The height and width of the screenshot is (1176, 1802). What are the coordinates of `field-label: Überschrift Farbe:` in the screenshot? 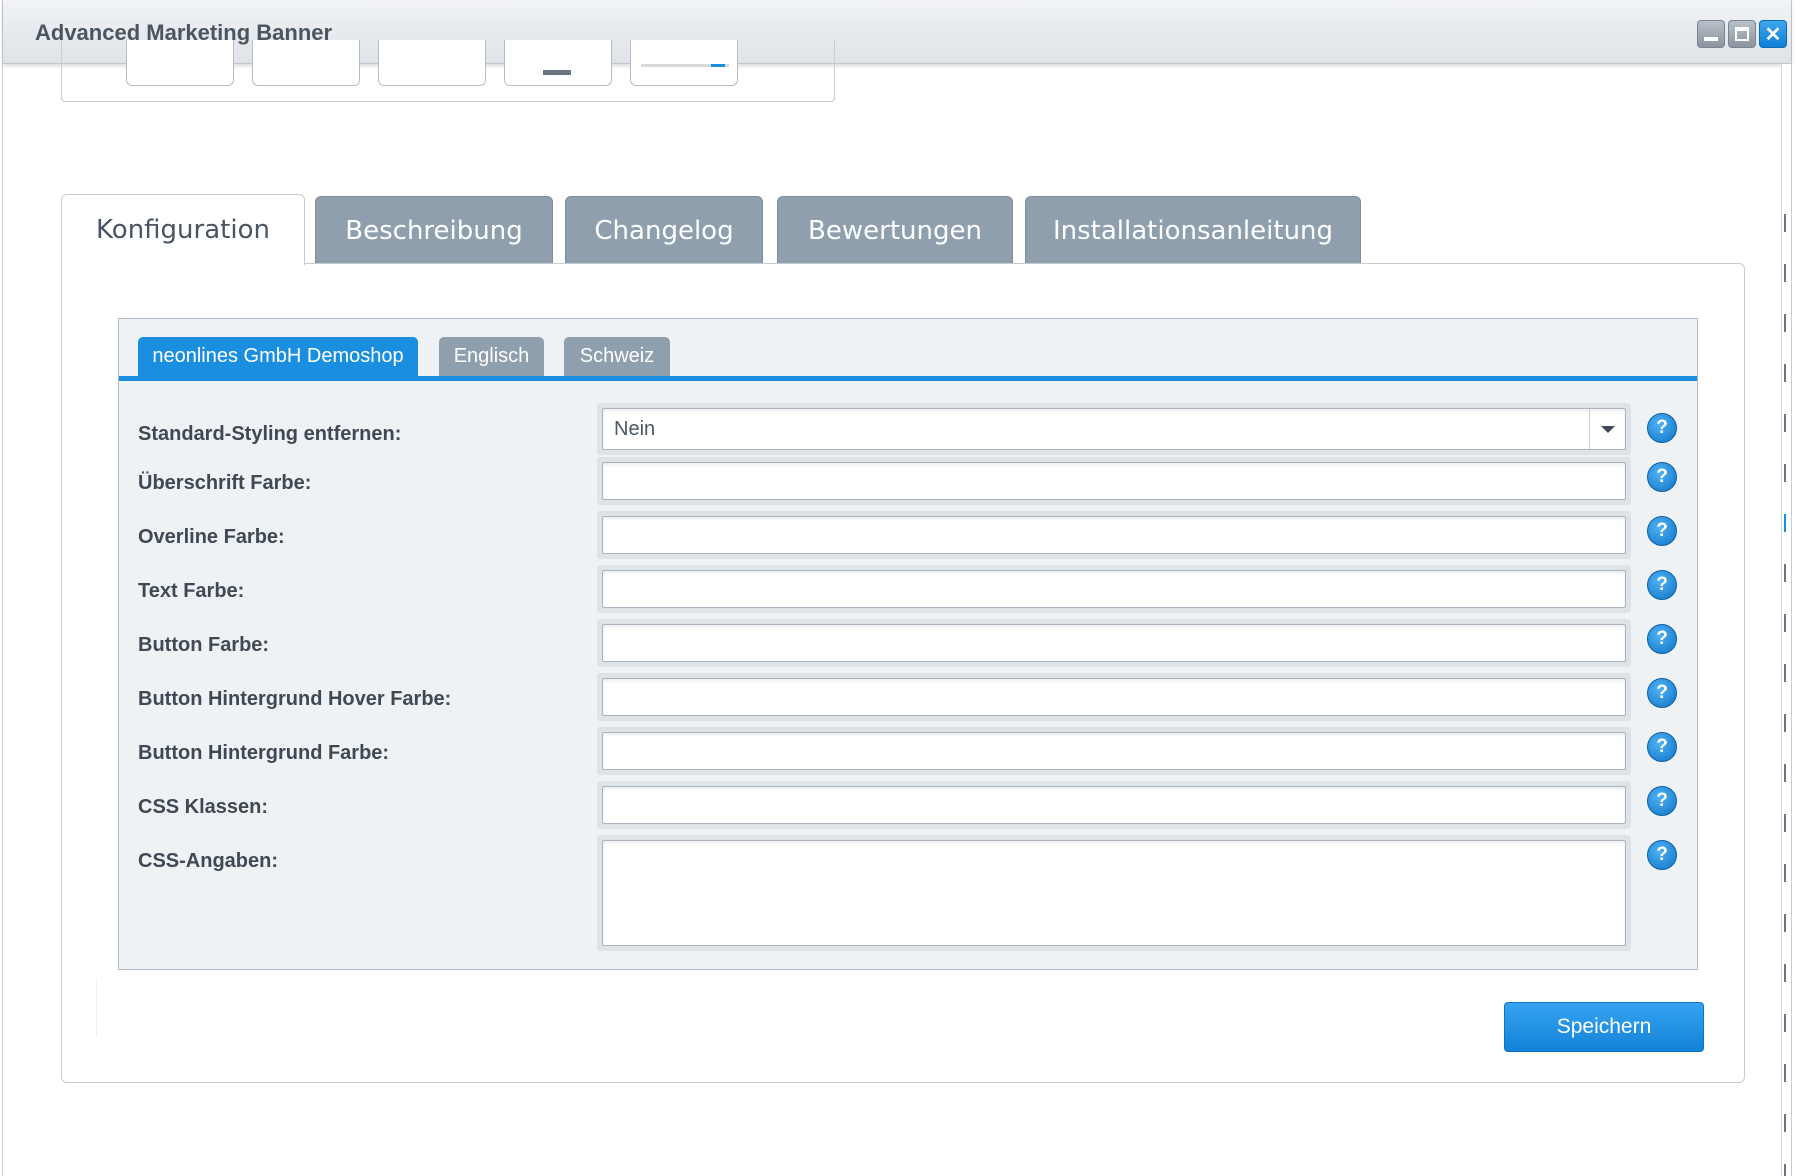 It's located at (225, 483).